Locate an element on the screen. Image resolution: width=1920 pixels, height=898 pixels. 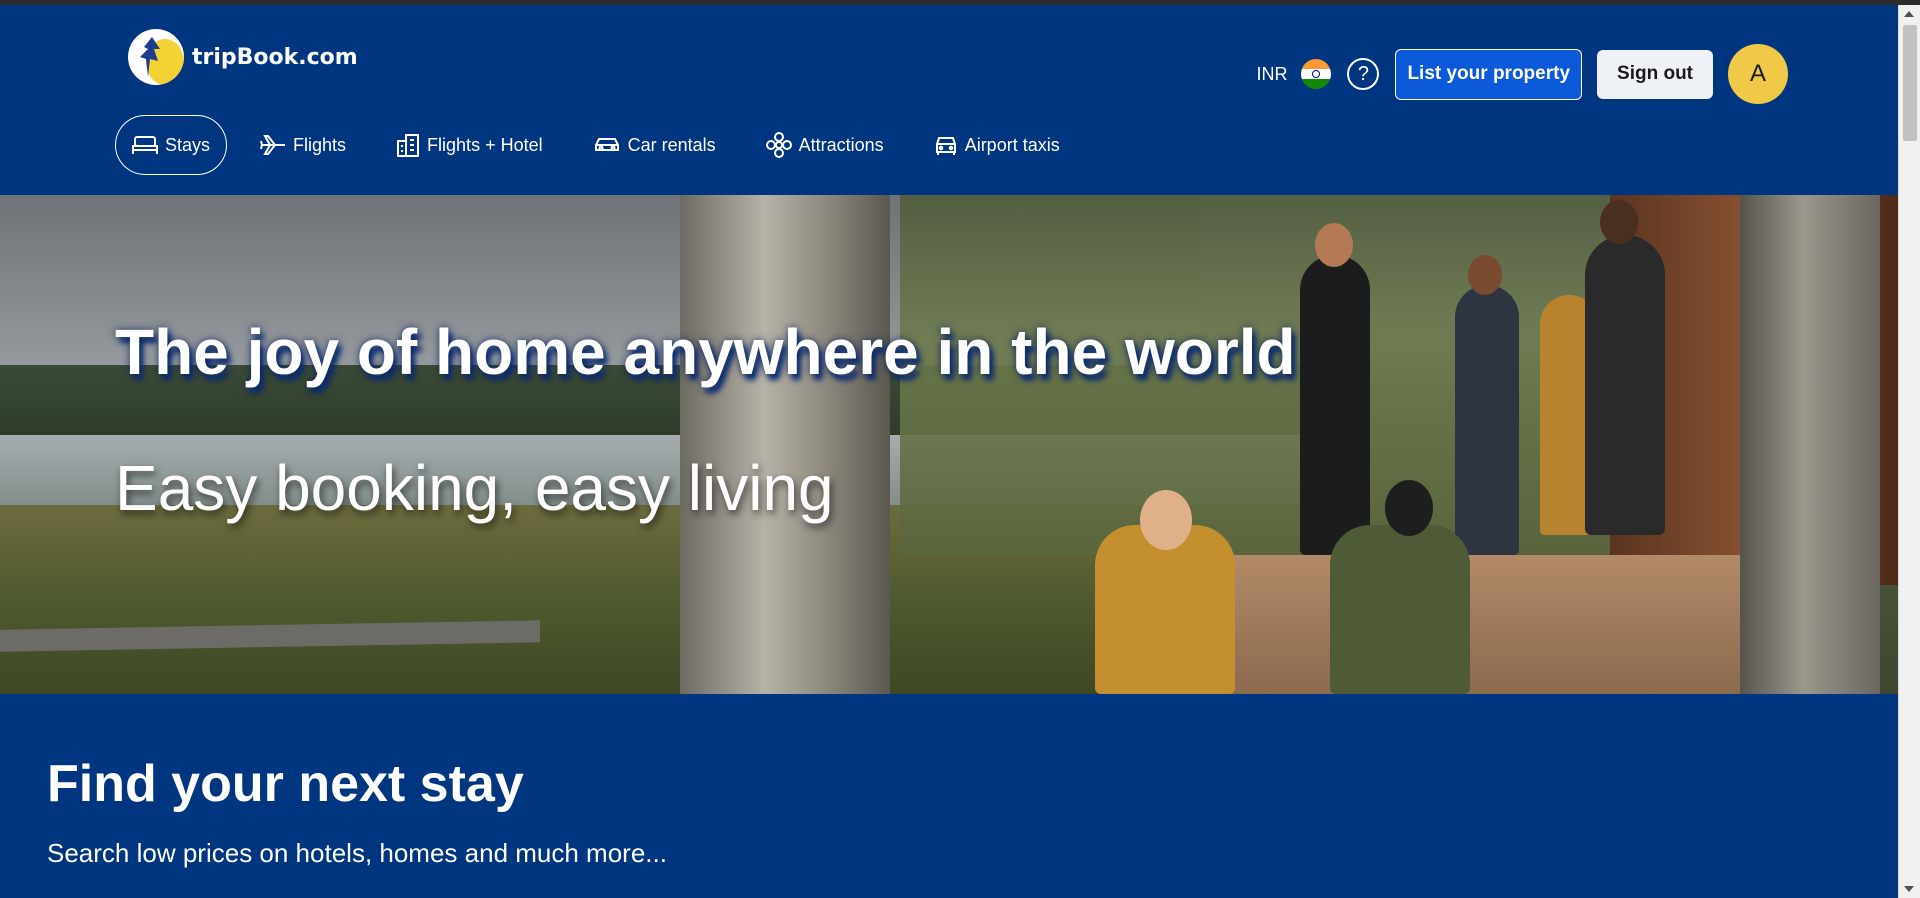
bed-icon is located at coordinates (145, 145).